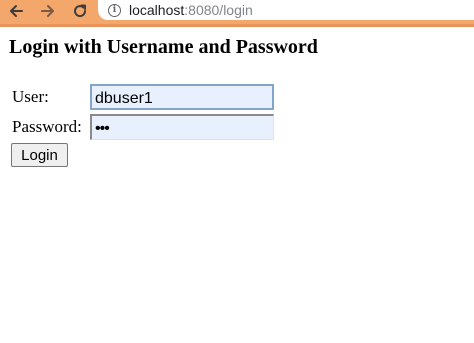 The width and height of the screenshot is (474, 343). What do you see at coordinates (39, 155) in the screenshot?
I see `login-button: Login` at bounding box center [39, 155].